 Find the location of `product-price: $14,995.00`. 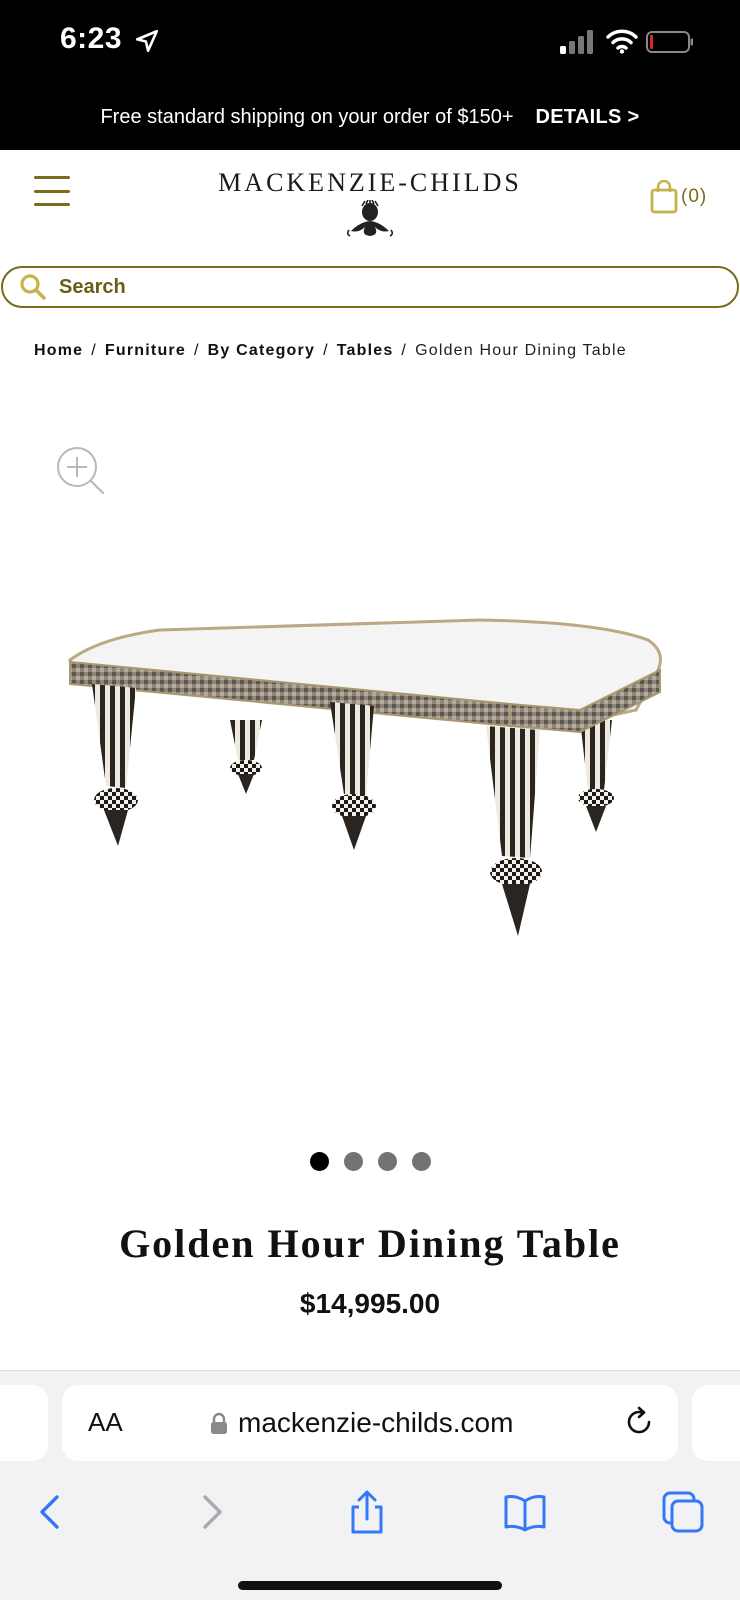

product-price: $14,995.00 is located at coordinates (370, 1303).